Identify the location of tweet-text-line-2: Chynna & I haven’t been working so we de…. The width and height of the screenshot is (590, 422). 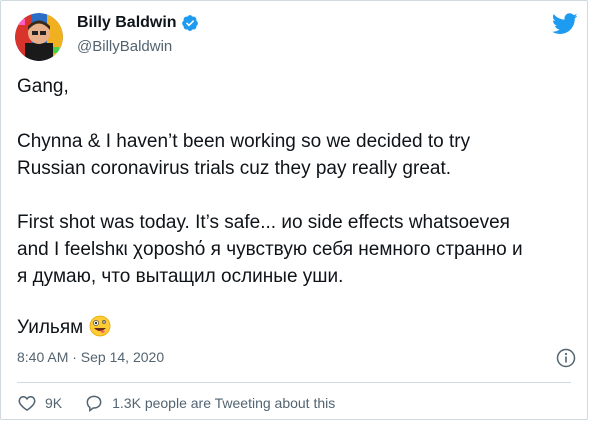
(244, 141).